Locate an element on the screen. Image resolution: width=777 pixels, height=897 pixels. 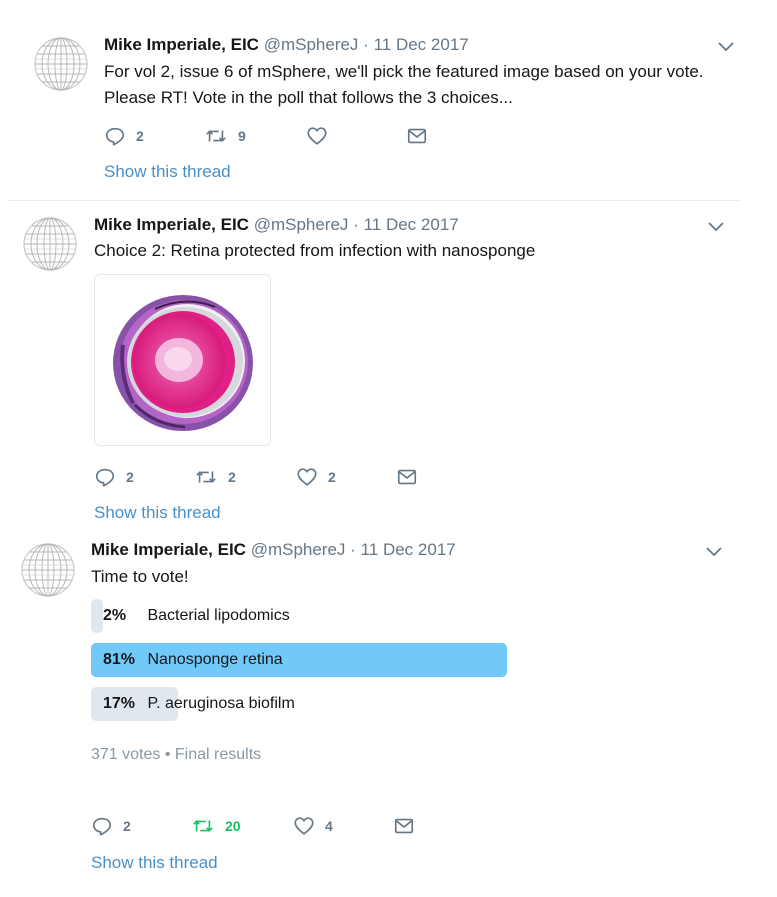
poll-label: Nanosponge retina is located at coordinates (215, 659).